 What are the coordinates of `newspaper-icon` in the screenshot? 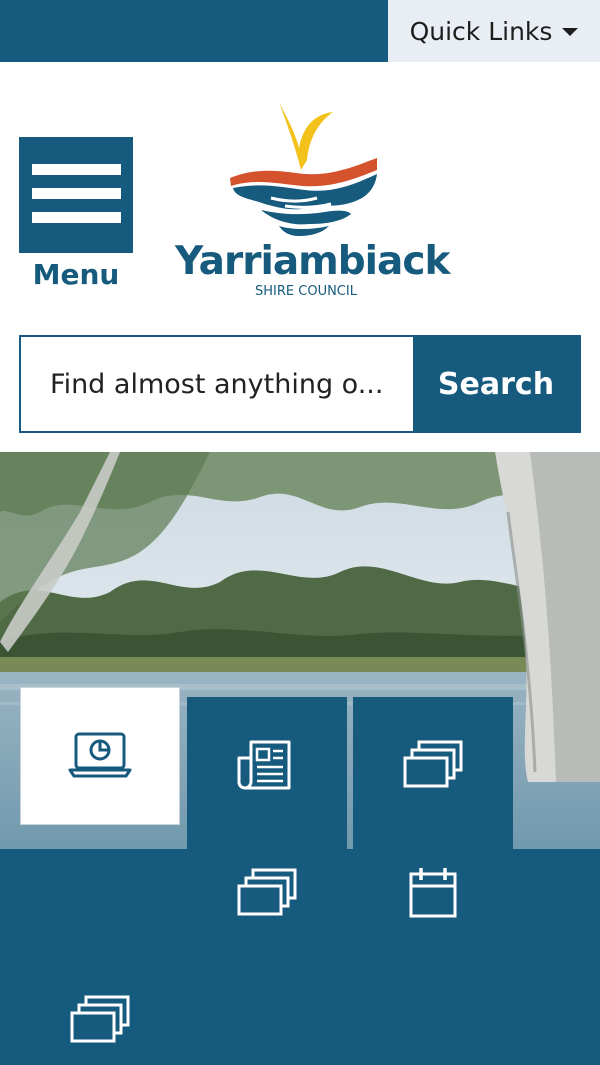 It's located at (264, 765).